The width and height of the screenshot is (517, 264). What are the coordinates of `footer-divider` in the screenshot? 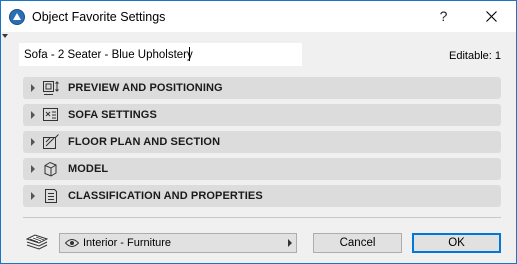 It's located at (262, 217).